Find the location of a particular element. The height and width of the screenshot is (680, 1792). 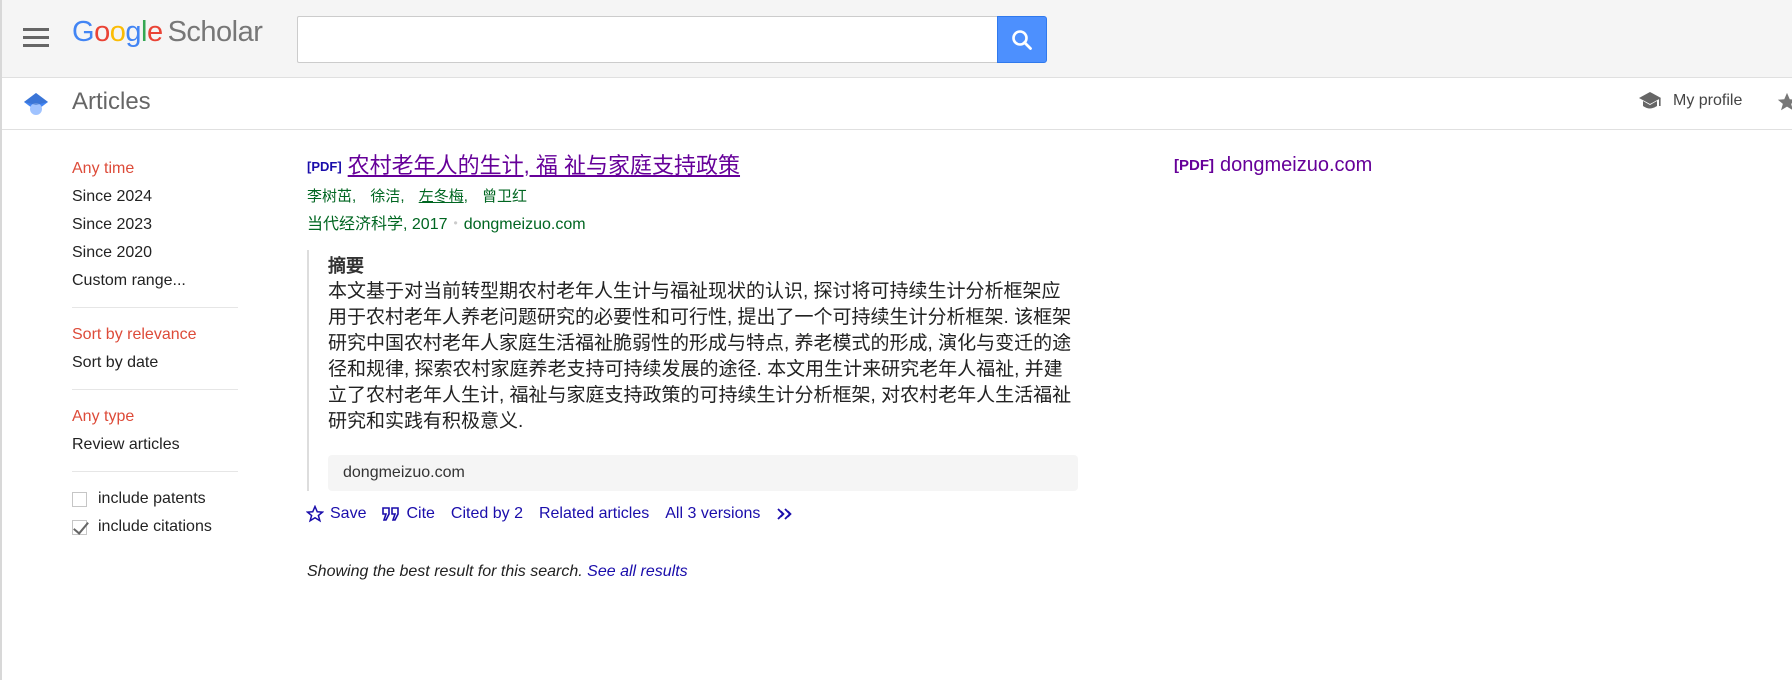

author: 李树茁, is located at coordinates (332, 196).